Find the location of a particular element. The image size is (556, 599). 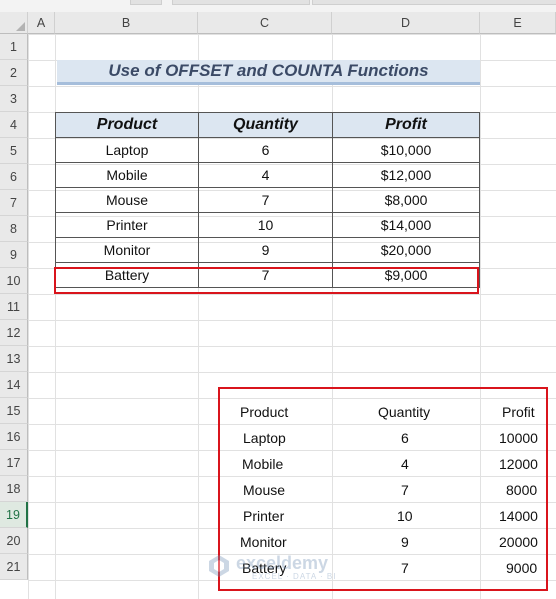

cell: 6 is located at coordinates (265, 150).